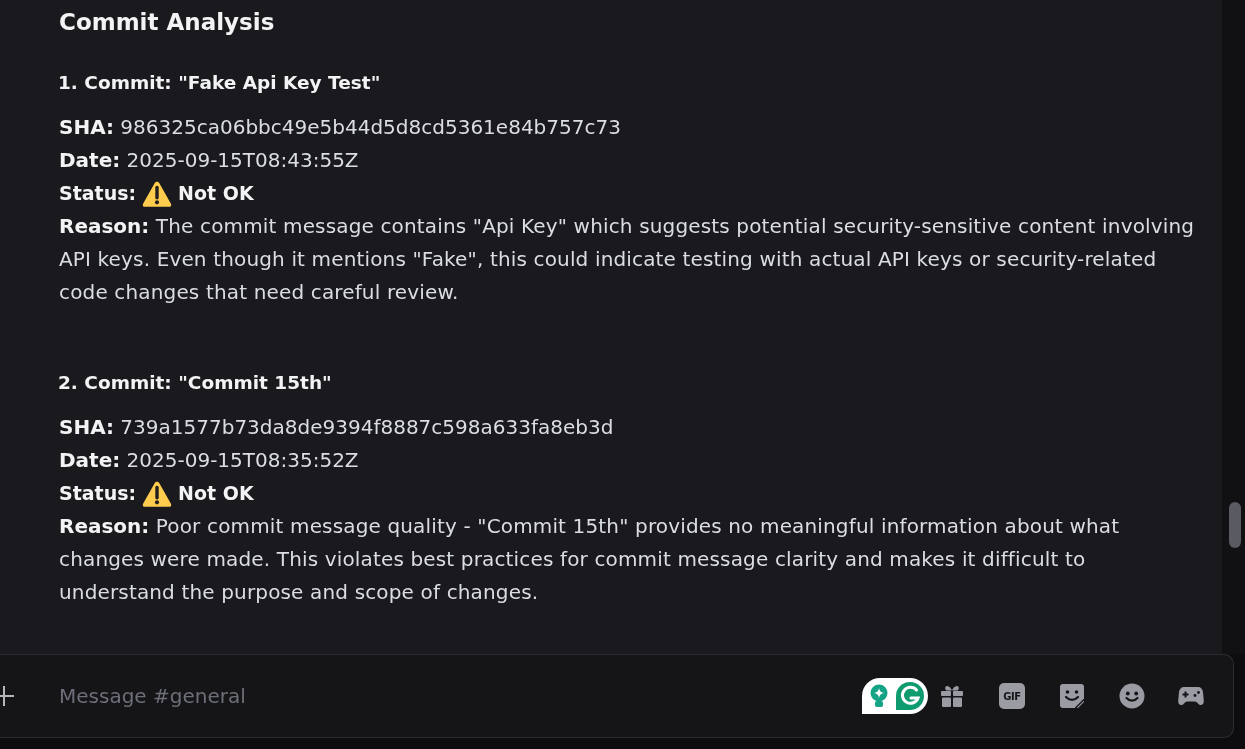 The height and width of the screenshot is (749, 1245). Describe the element at coordinates (627, 259) in the screenshot. I see `reason-text: Reason: The commit message contains "Api Key" which suggests potential security-sensitive content involving API keys. Even though it mentions "Fake", this could indicate testing with actual API keys or security-related code changes that need careful review.` at that location.